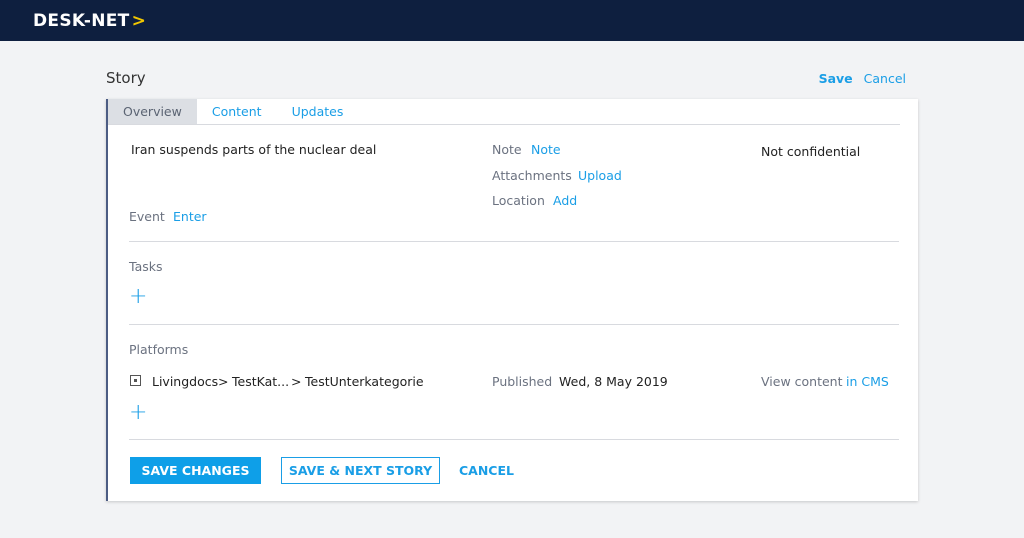 The width and height of the screenshot is (1024, 538). I want to click on top-cancel-link: Cancel, so click(885, 78).